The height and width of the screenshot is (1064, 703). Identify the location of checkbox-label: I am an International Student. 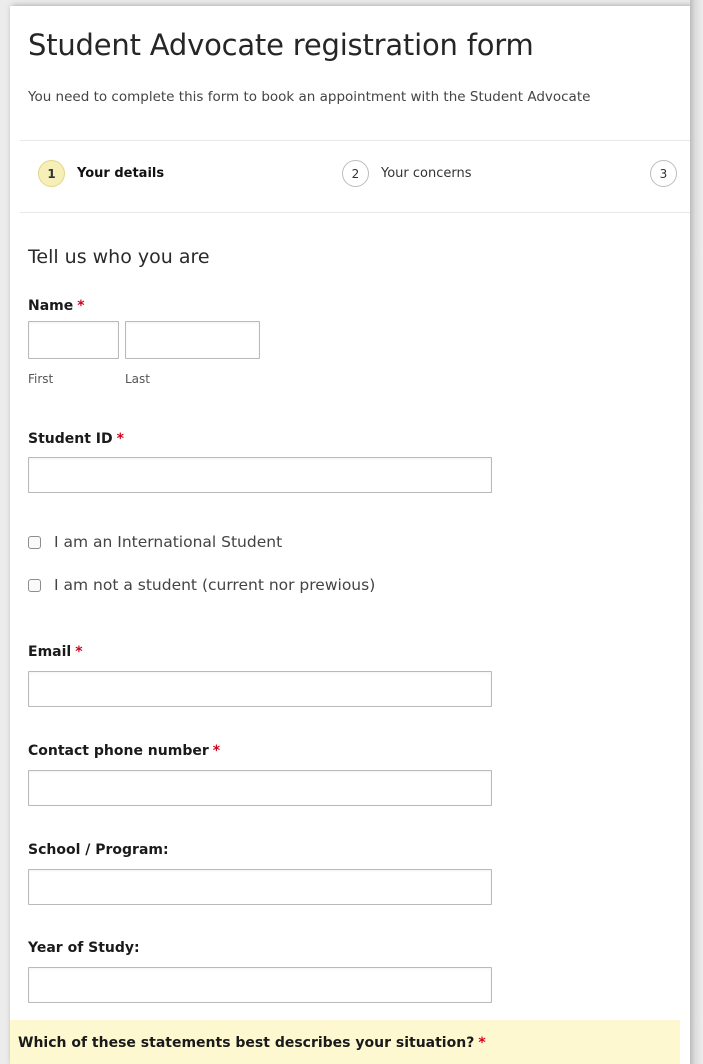
(168, 542).